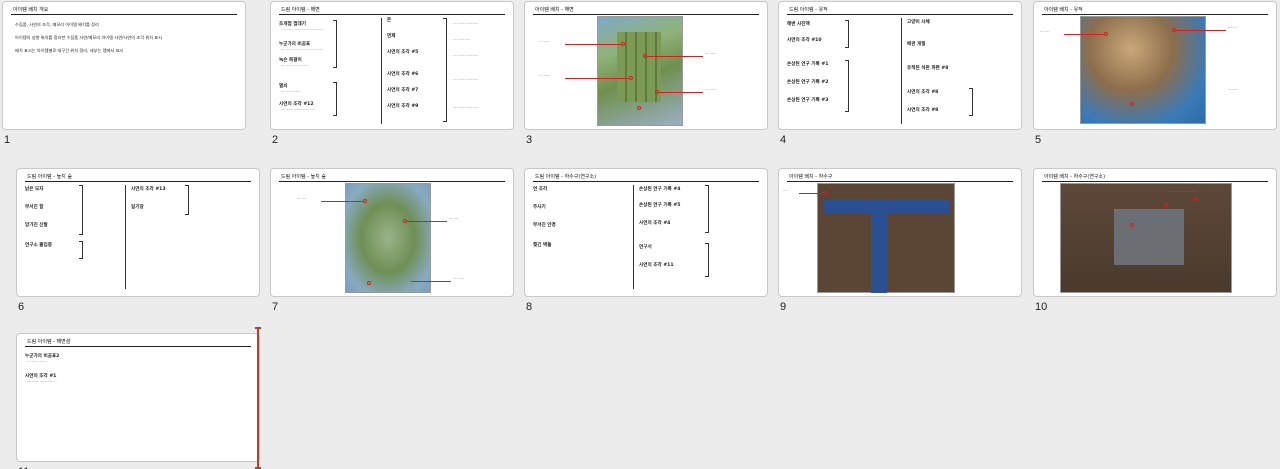 The width and height of the screenshot is (1280, 469). I want to click on slide-note: ······························, so click(298, 110).